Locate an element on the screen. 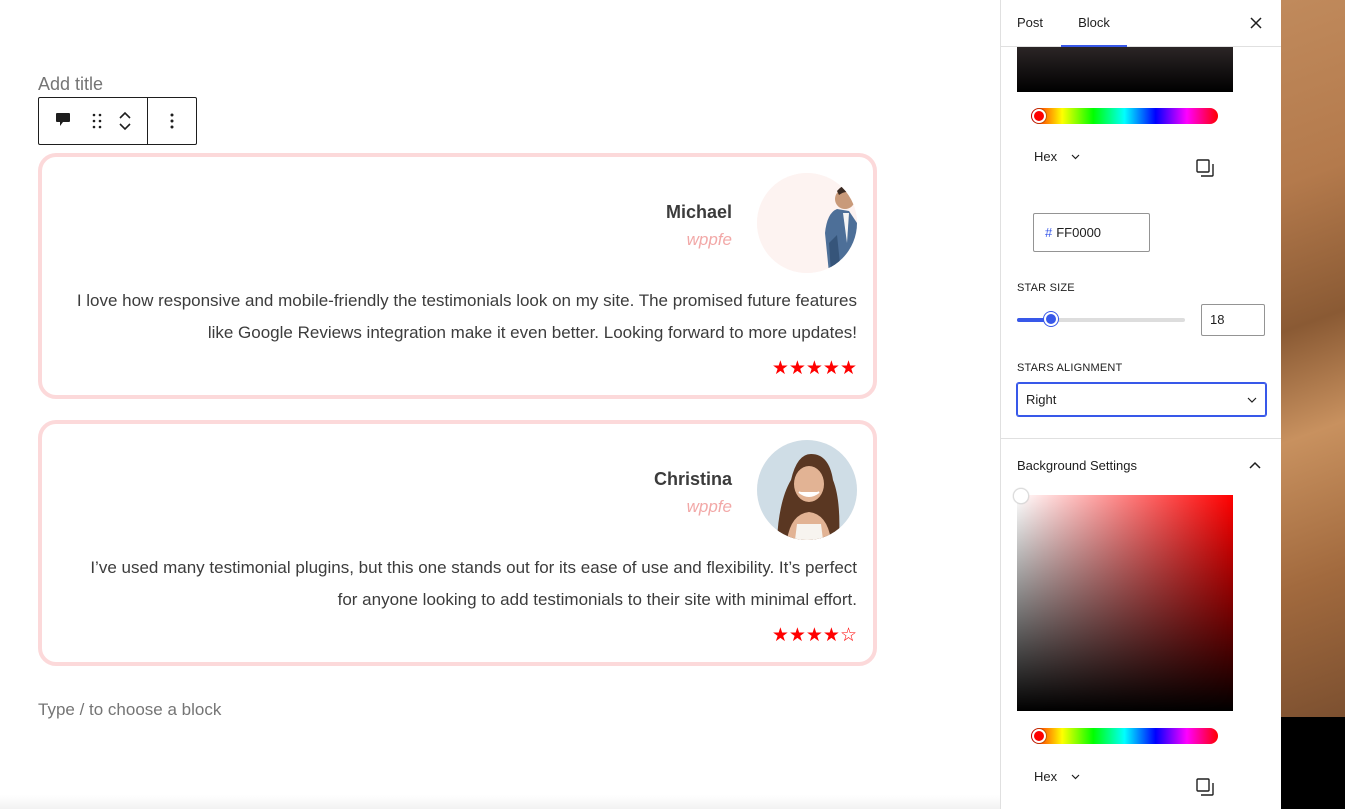 The width and height of the screenshot is (1345, 809). canvas-bottom-fade is located at coordinates (500, 802).